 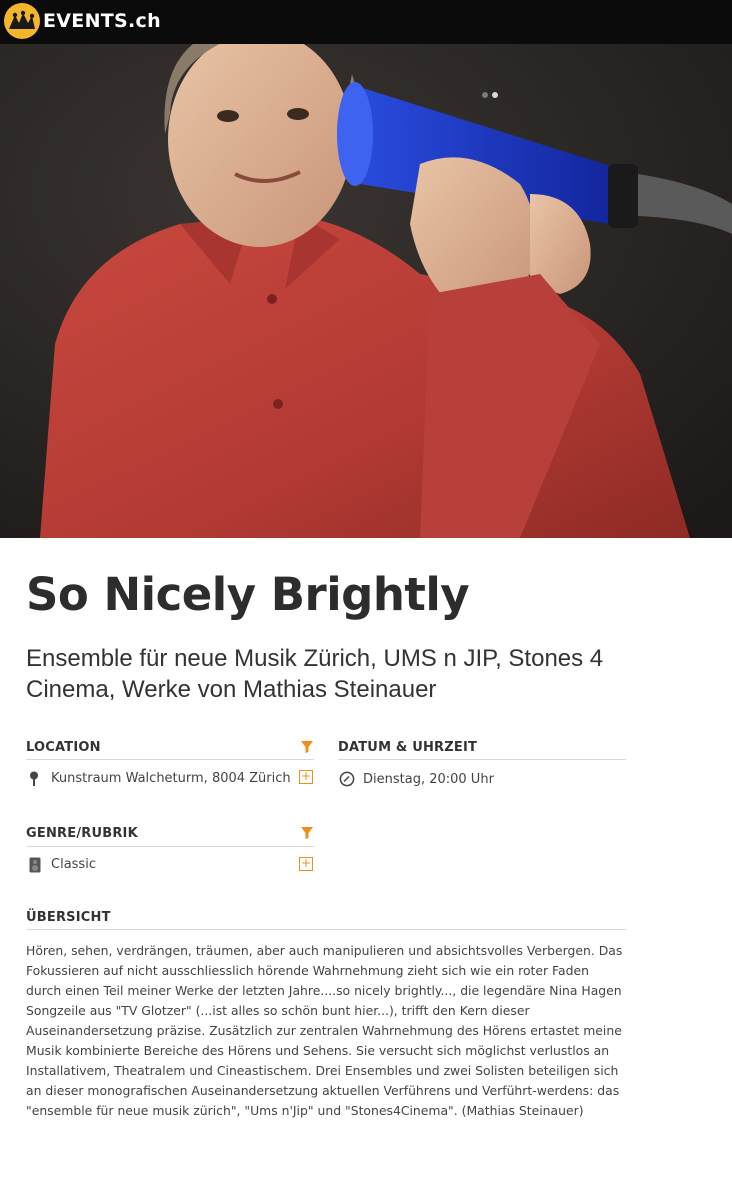 I want to click on top-bar: EVENTS.ch, so click(x=366, y=22).